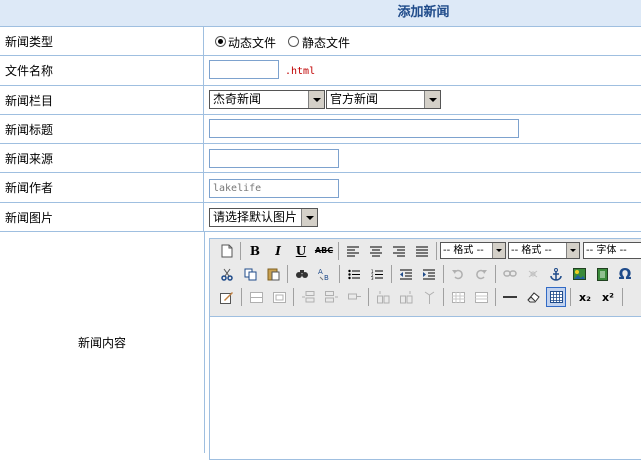 The width and height of the screenshot is (641, 460). What do you see at coordinates (324, 251) in the screenshot?
I see `strikethrough-icon: ABC` at bounding box center [324, 251].